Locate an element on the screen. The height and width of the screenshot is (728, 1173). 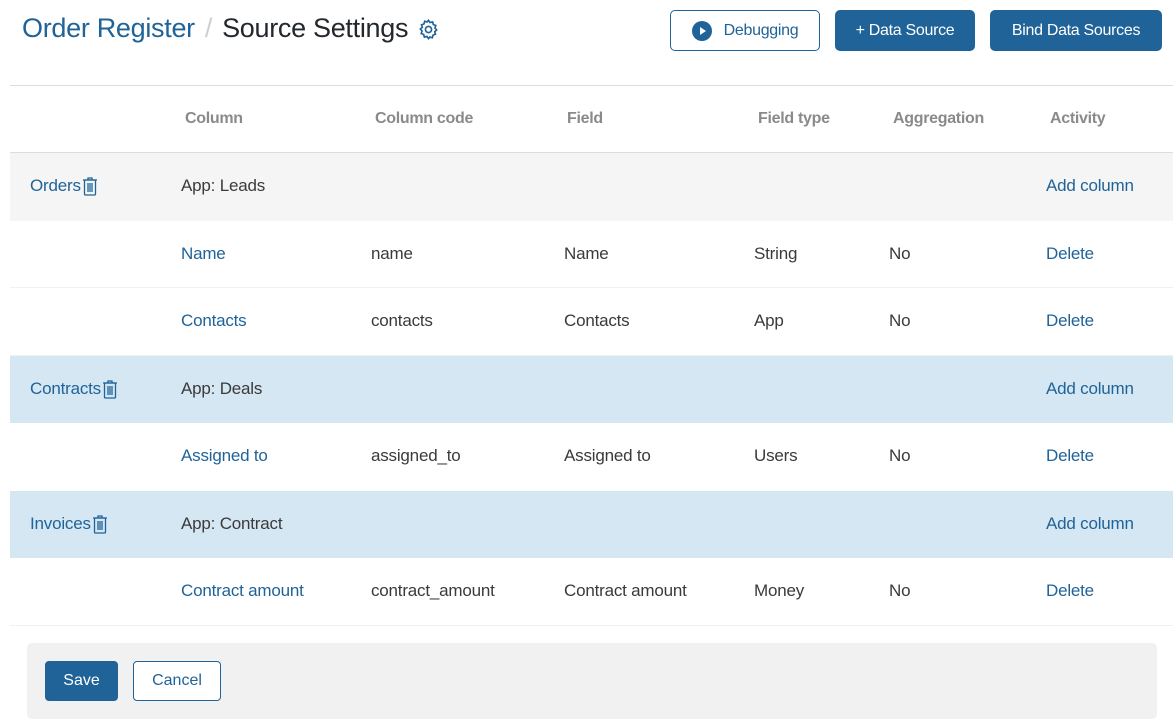
source-name: Invoices is located at coordinates (69, 524).